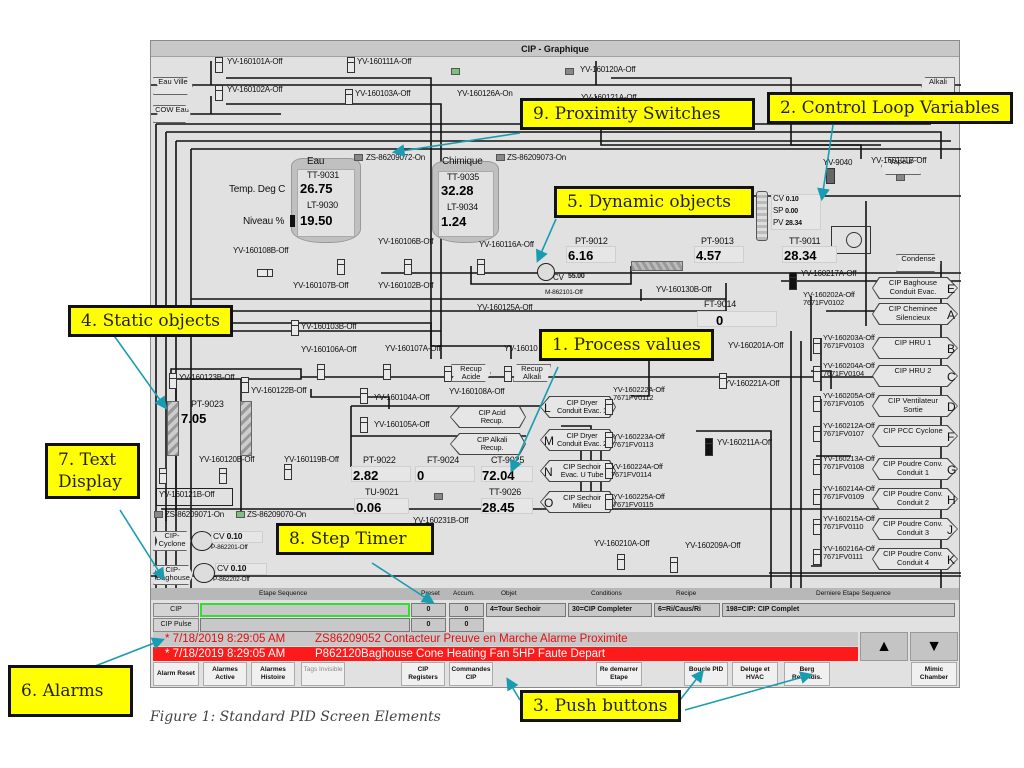  Describe the element at coordinates (915, 406) in the screenshot. I see `destination-cip-d: CIP Ventilateur Sortie` at that location.